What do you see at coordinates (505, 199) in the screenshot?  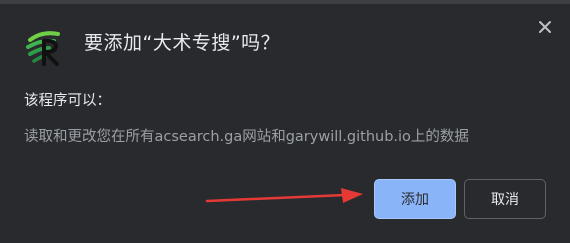 I see `cancel-button: 取消` at bounding box center [505, 199].